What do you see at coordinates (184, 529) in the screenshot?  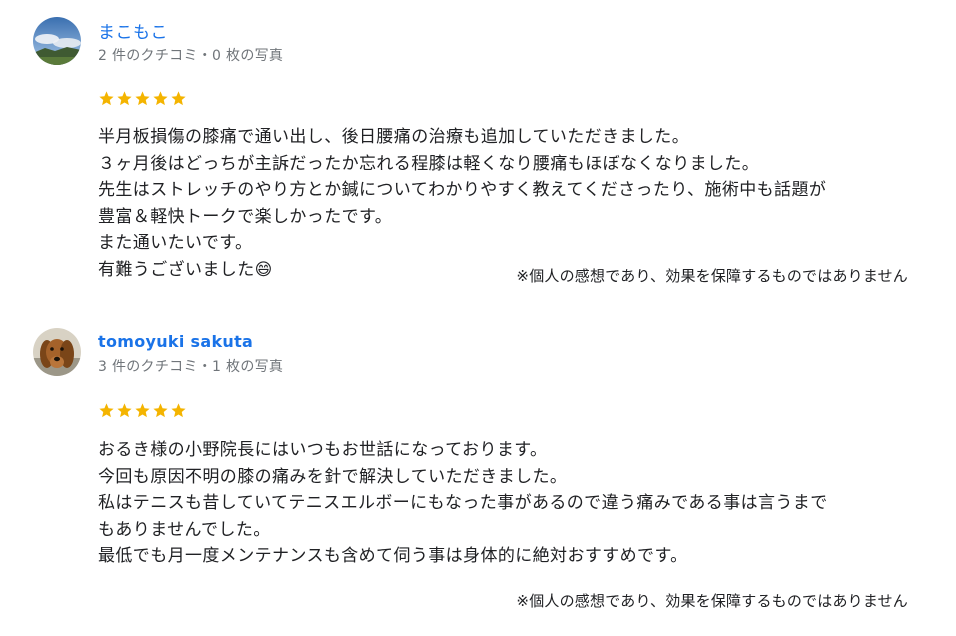 I see `review-text-line: もありませんでした。` at bounding box center [184, 529].